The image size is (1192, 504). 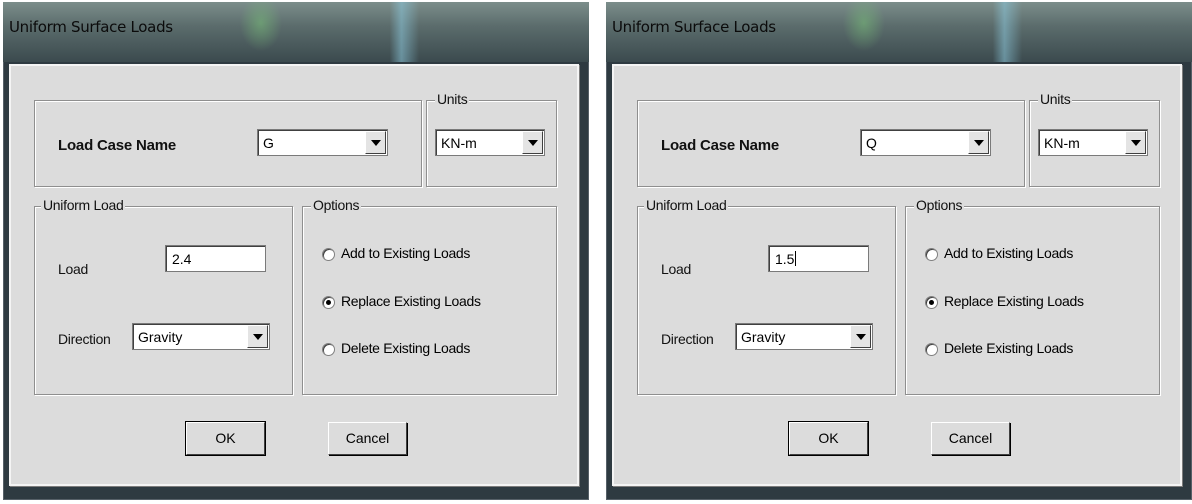 I want to click on load-case-value: G, so click(x=268, y=143).